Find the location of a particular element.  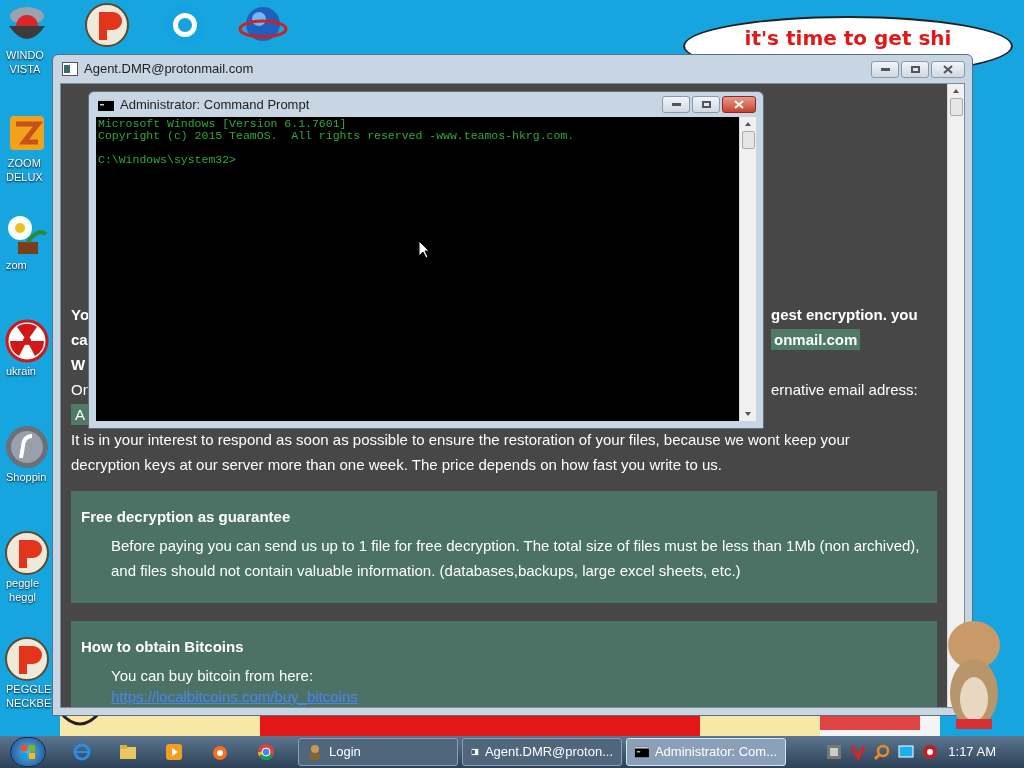

media-icon is located at coordinates (174, 752).